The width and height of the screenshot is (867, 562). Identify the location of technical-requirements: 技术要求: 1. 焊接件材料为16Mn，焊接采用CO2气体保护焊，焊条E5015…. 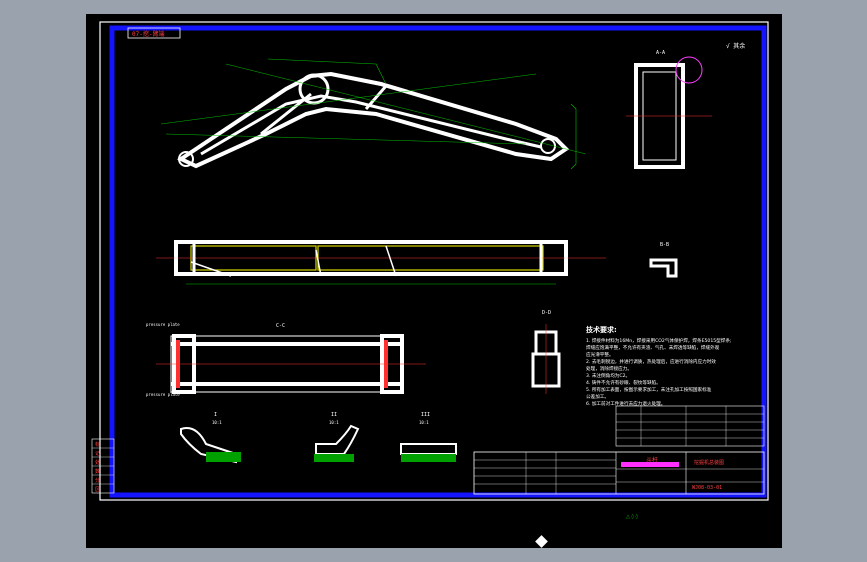
(659, 366).